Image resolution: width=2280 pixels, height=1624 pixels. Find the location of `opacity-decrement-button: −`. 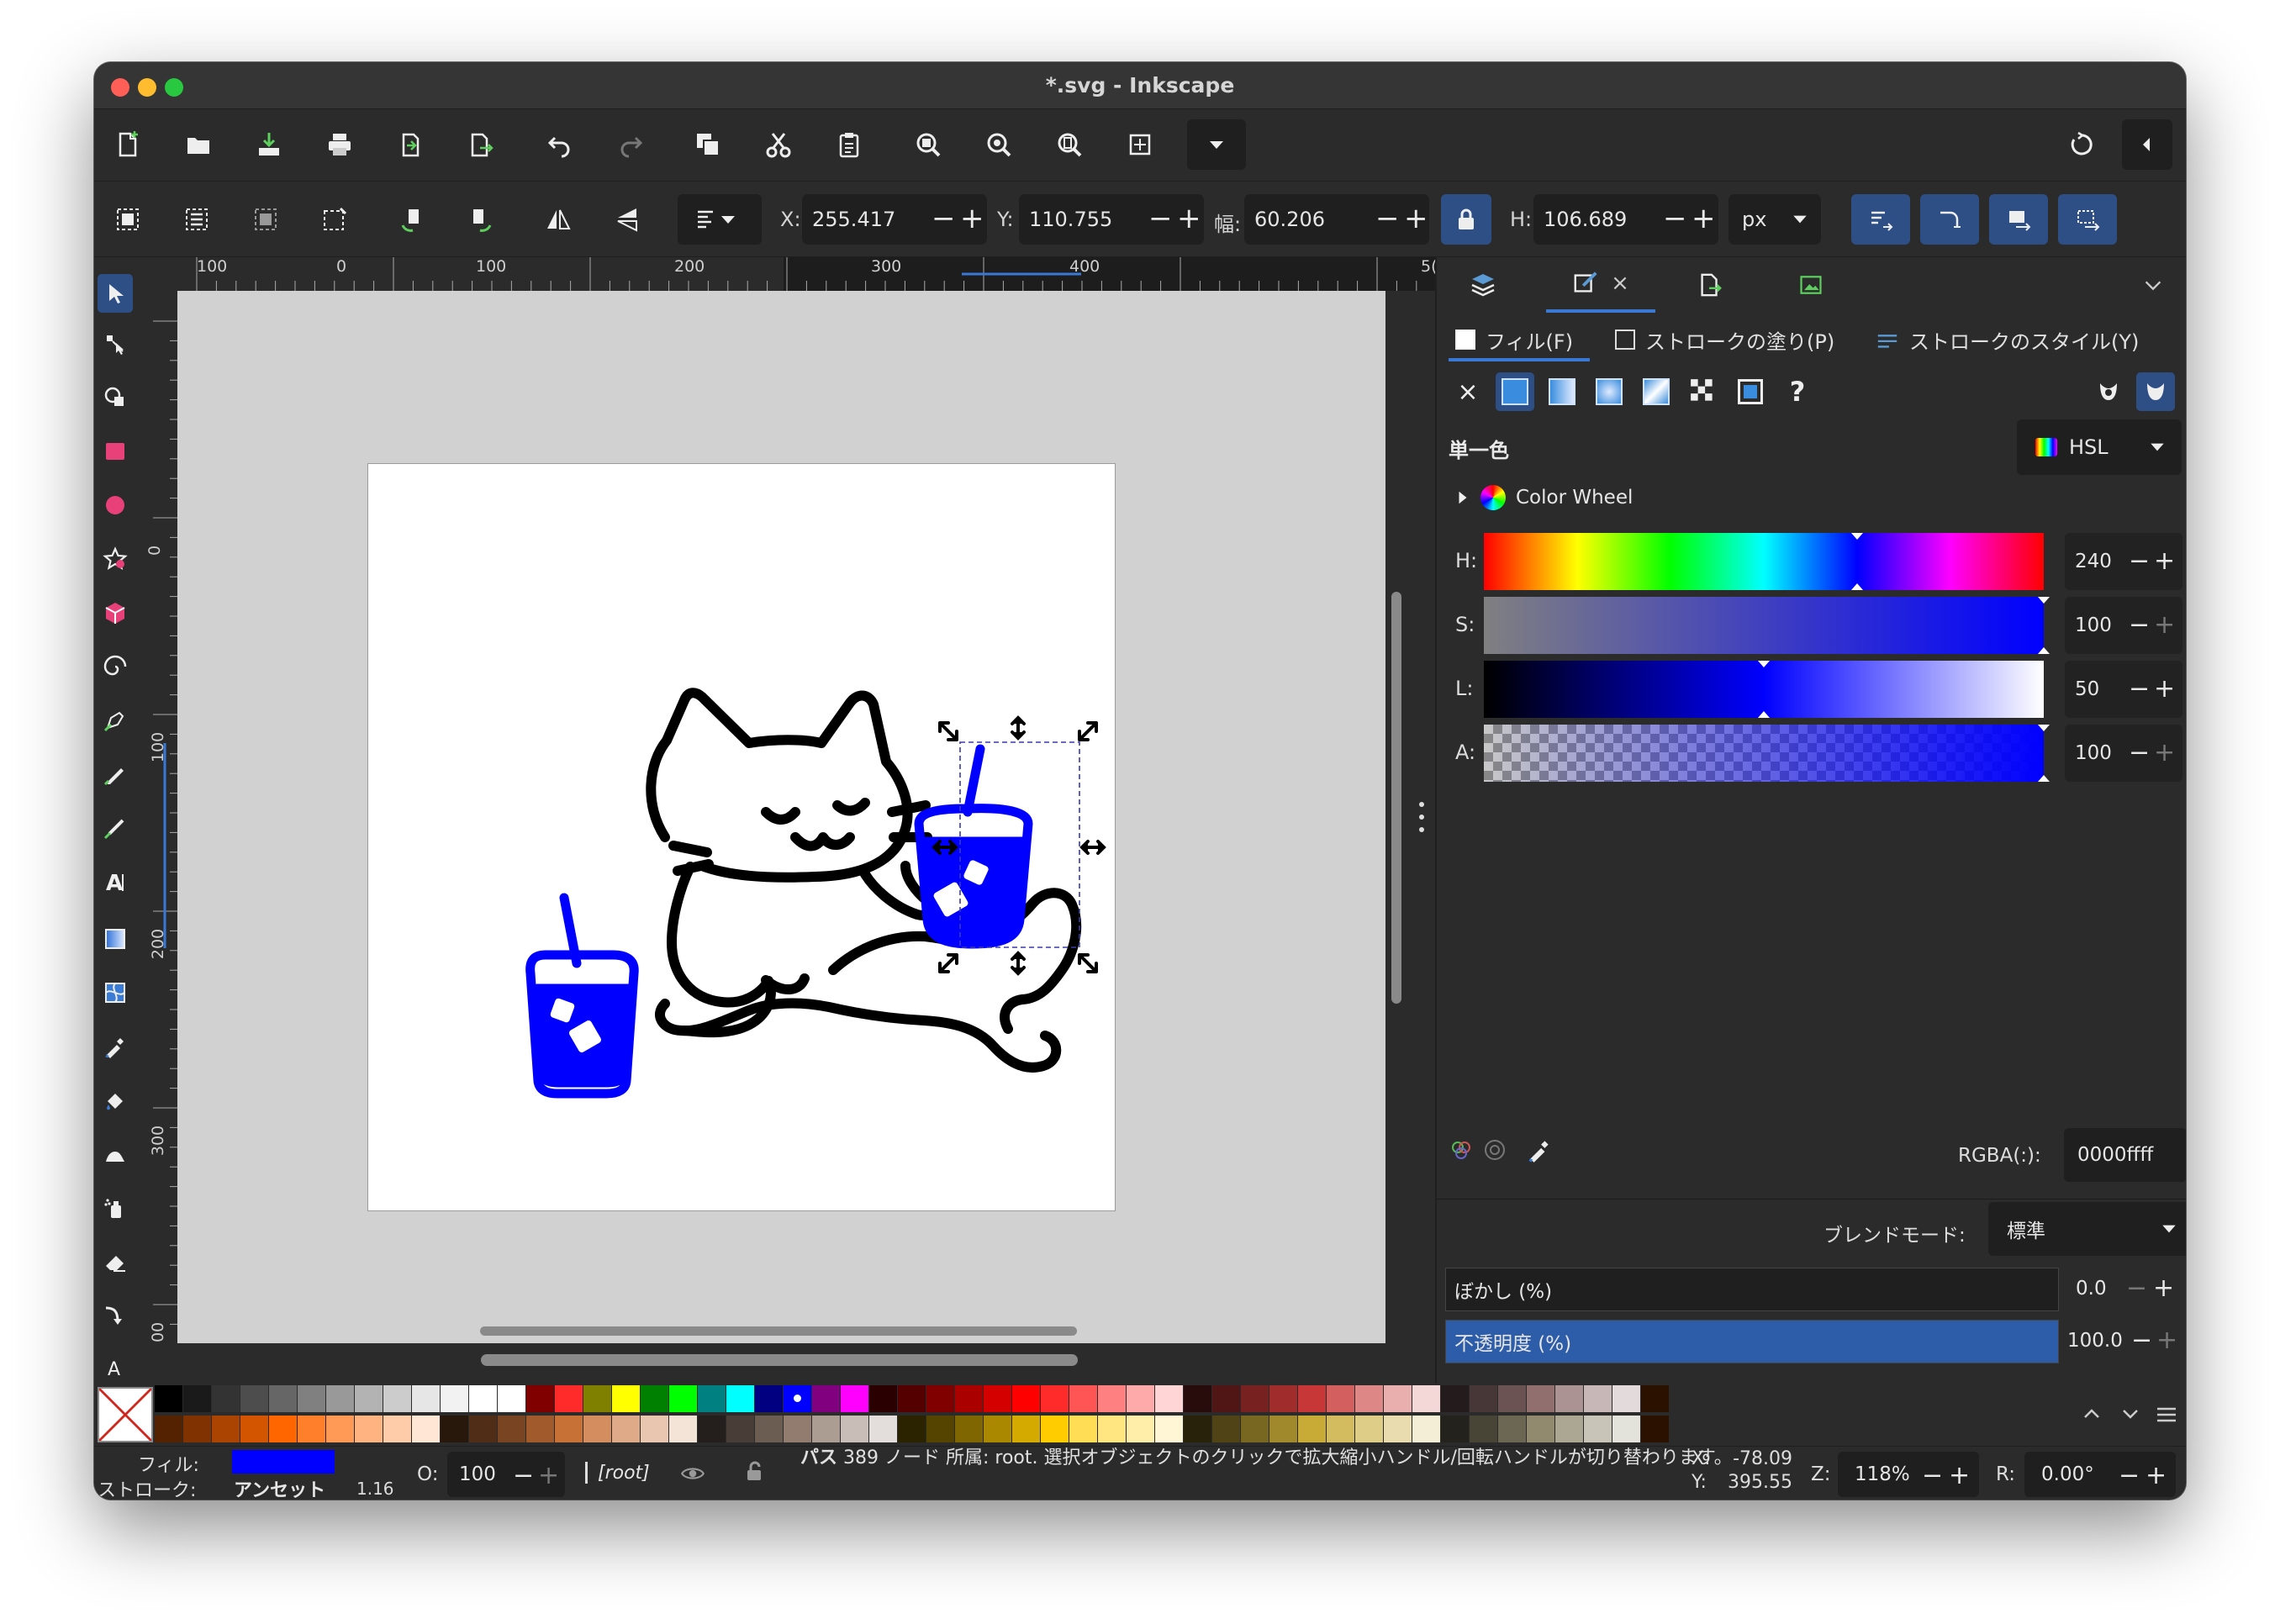

opacity-decrement-button: − is located at coordinates (2141, 1340).